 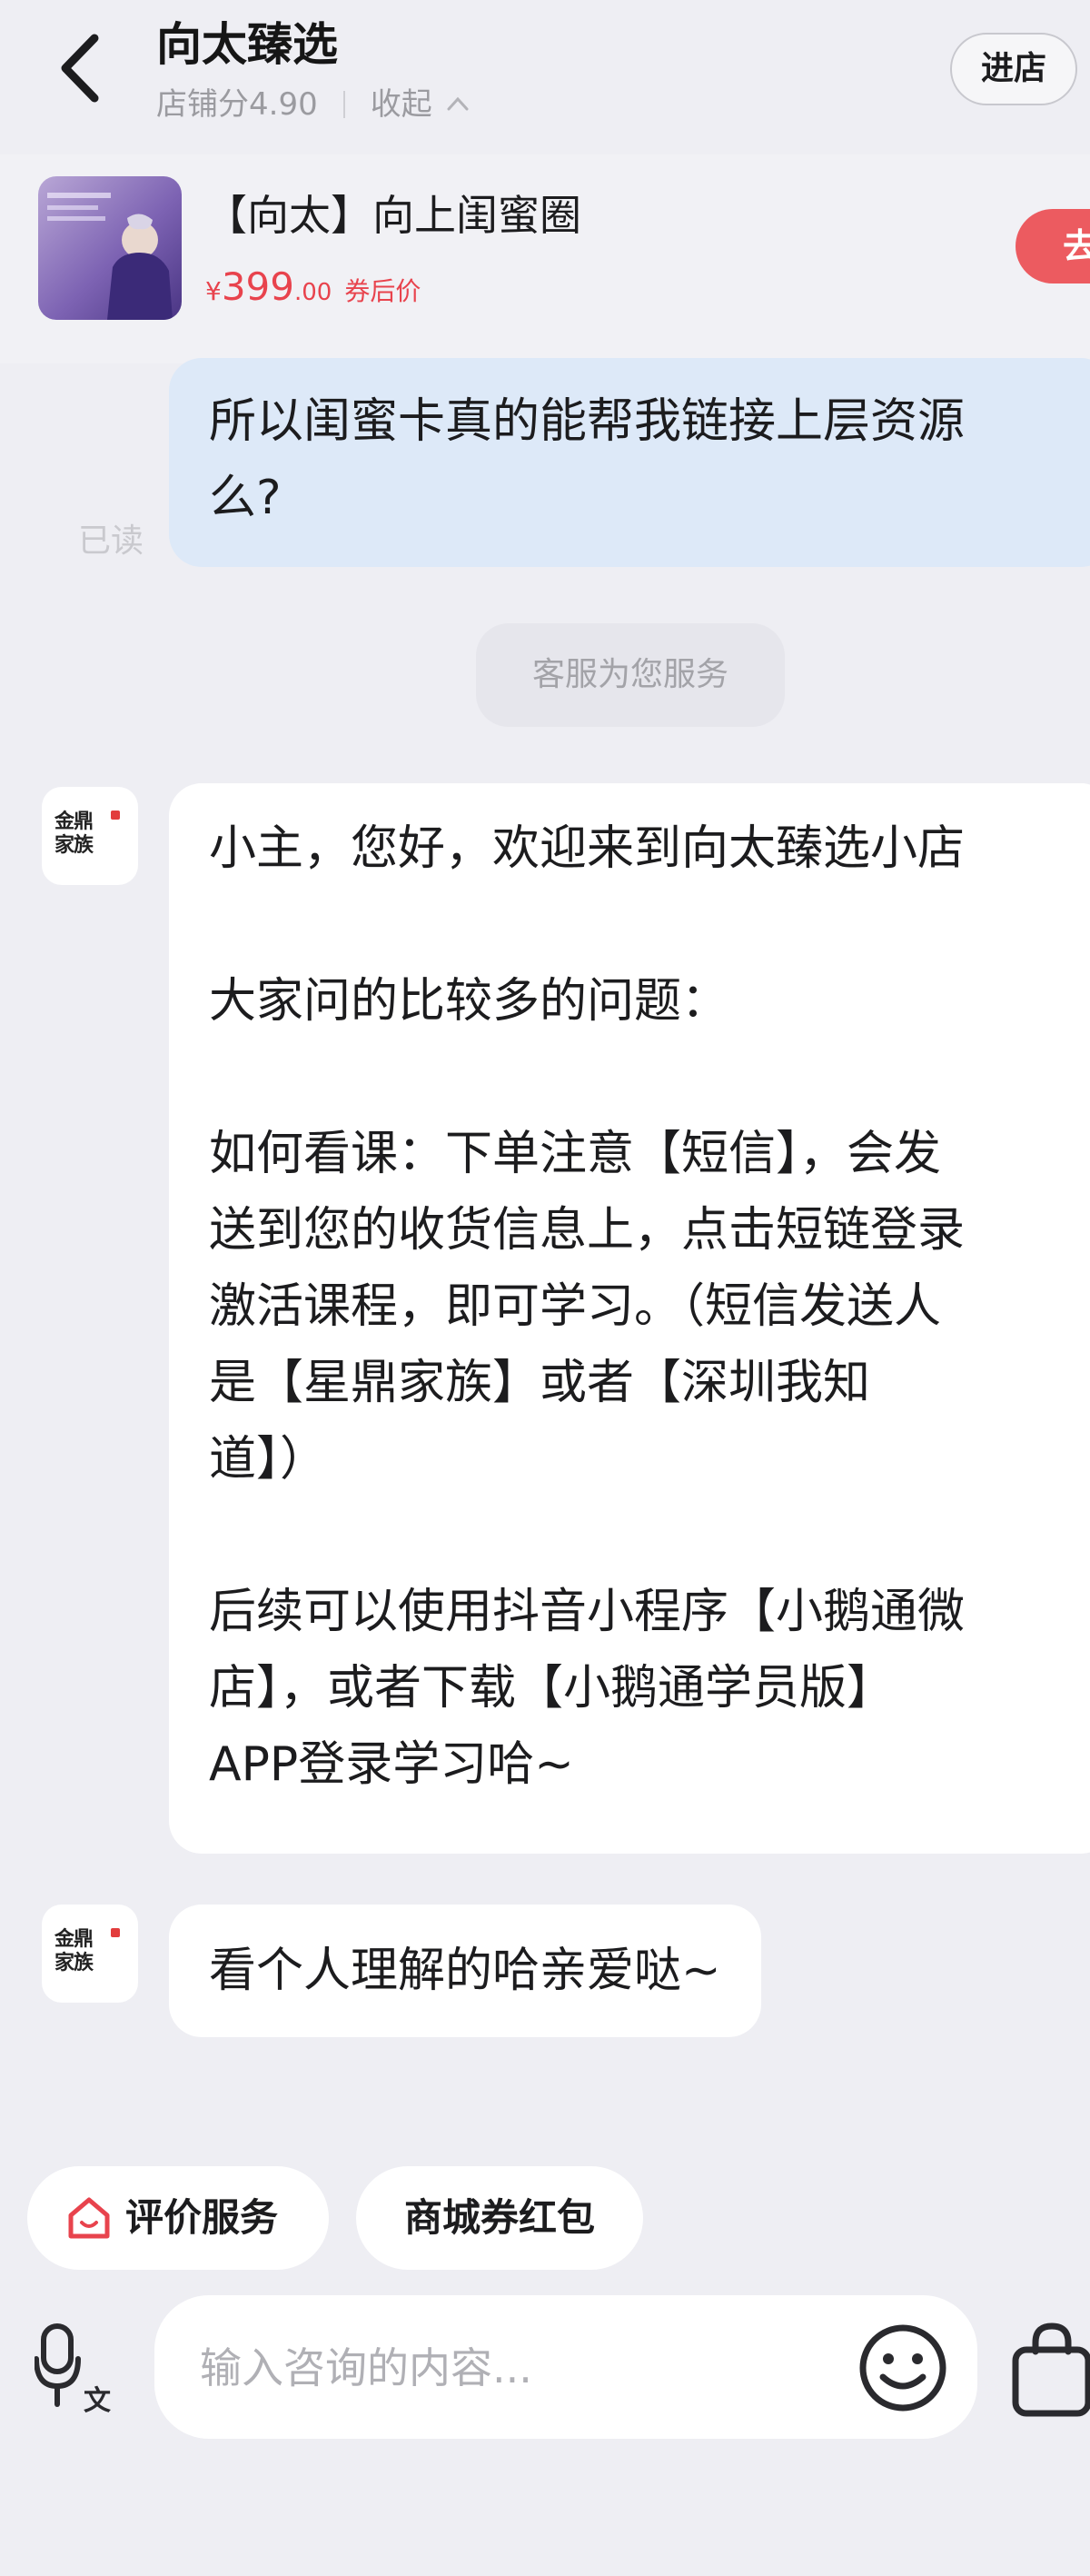 I want to click on review-service-label: 评价服务, so click(x=202, y=2218).